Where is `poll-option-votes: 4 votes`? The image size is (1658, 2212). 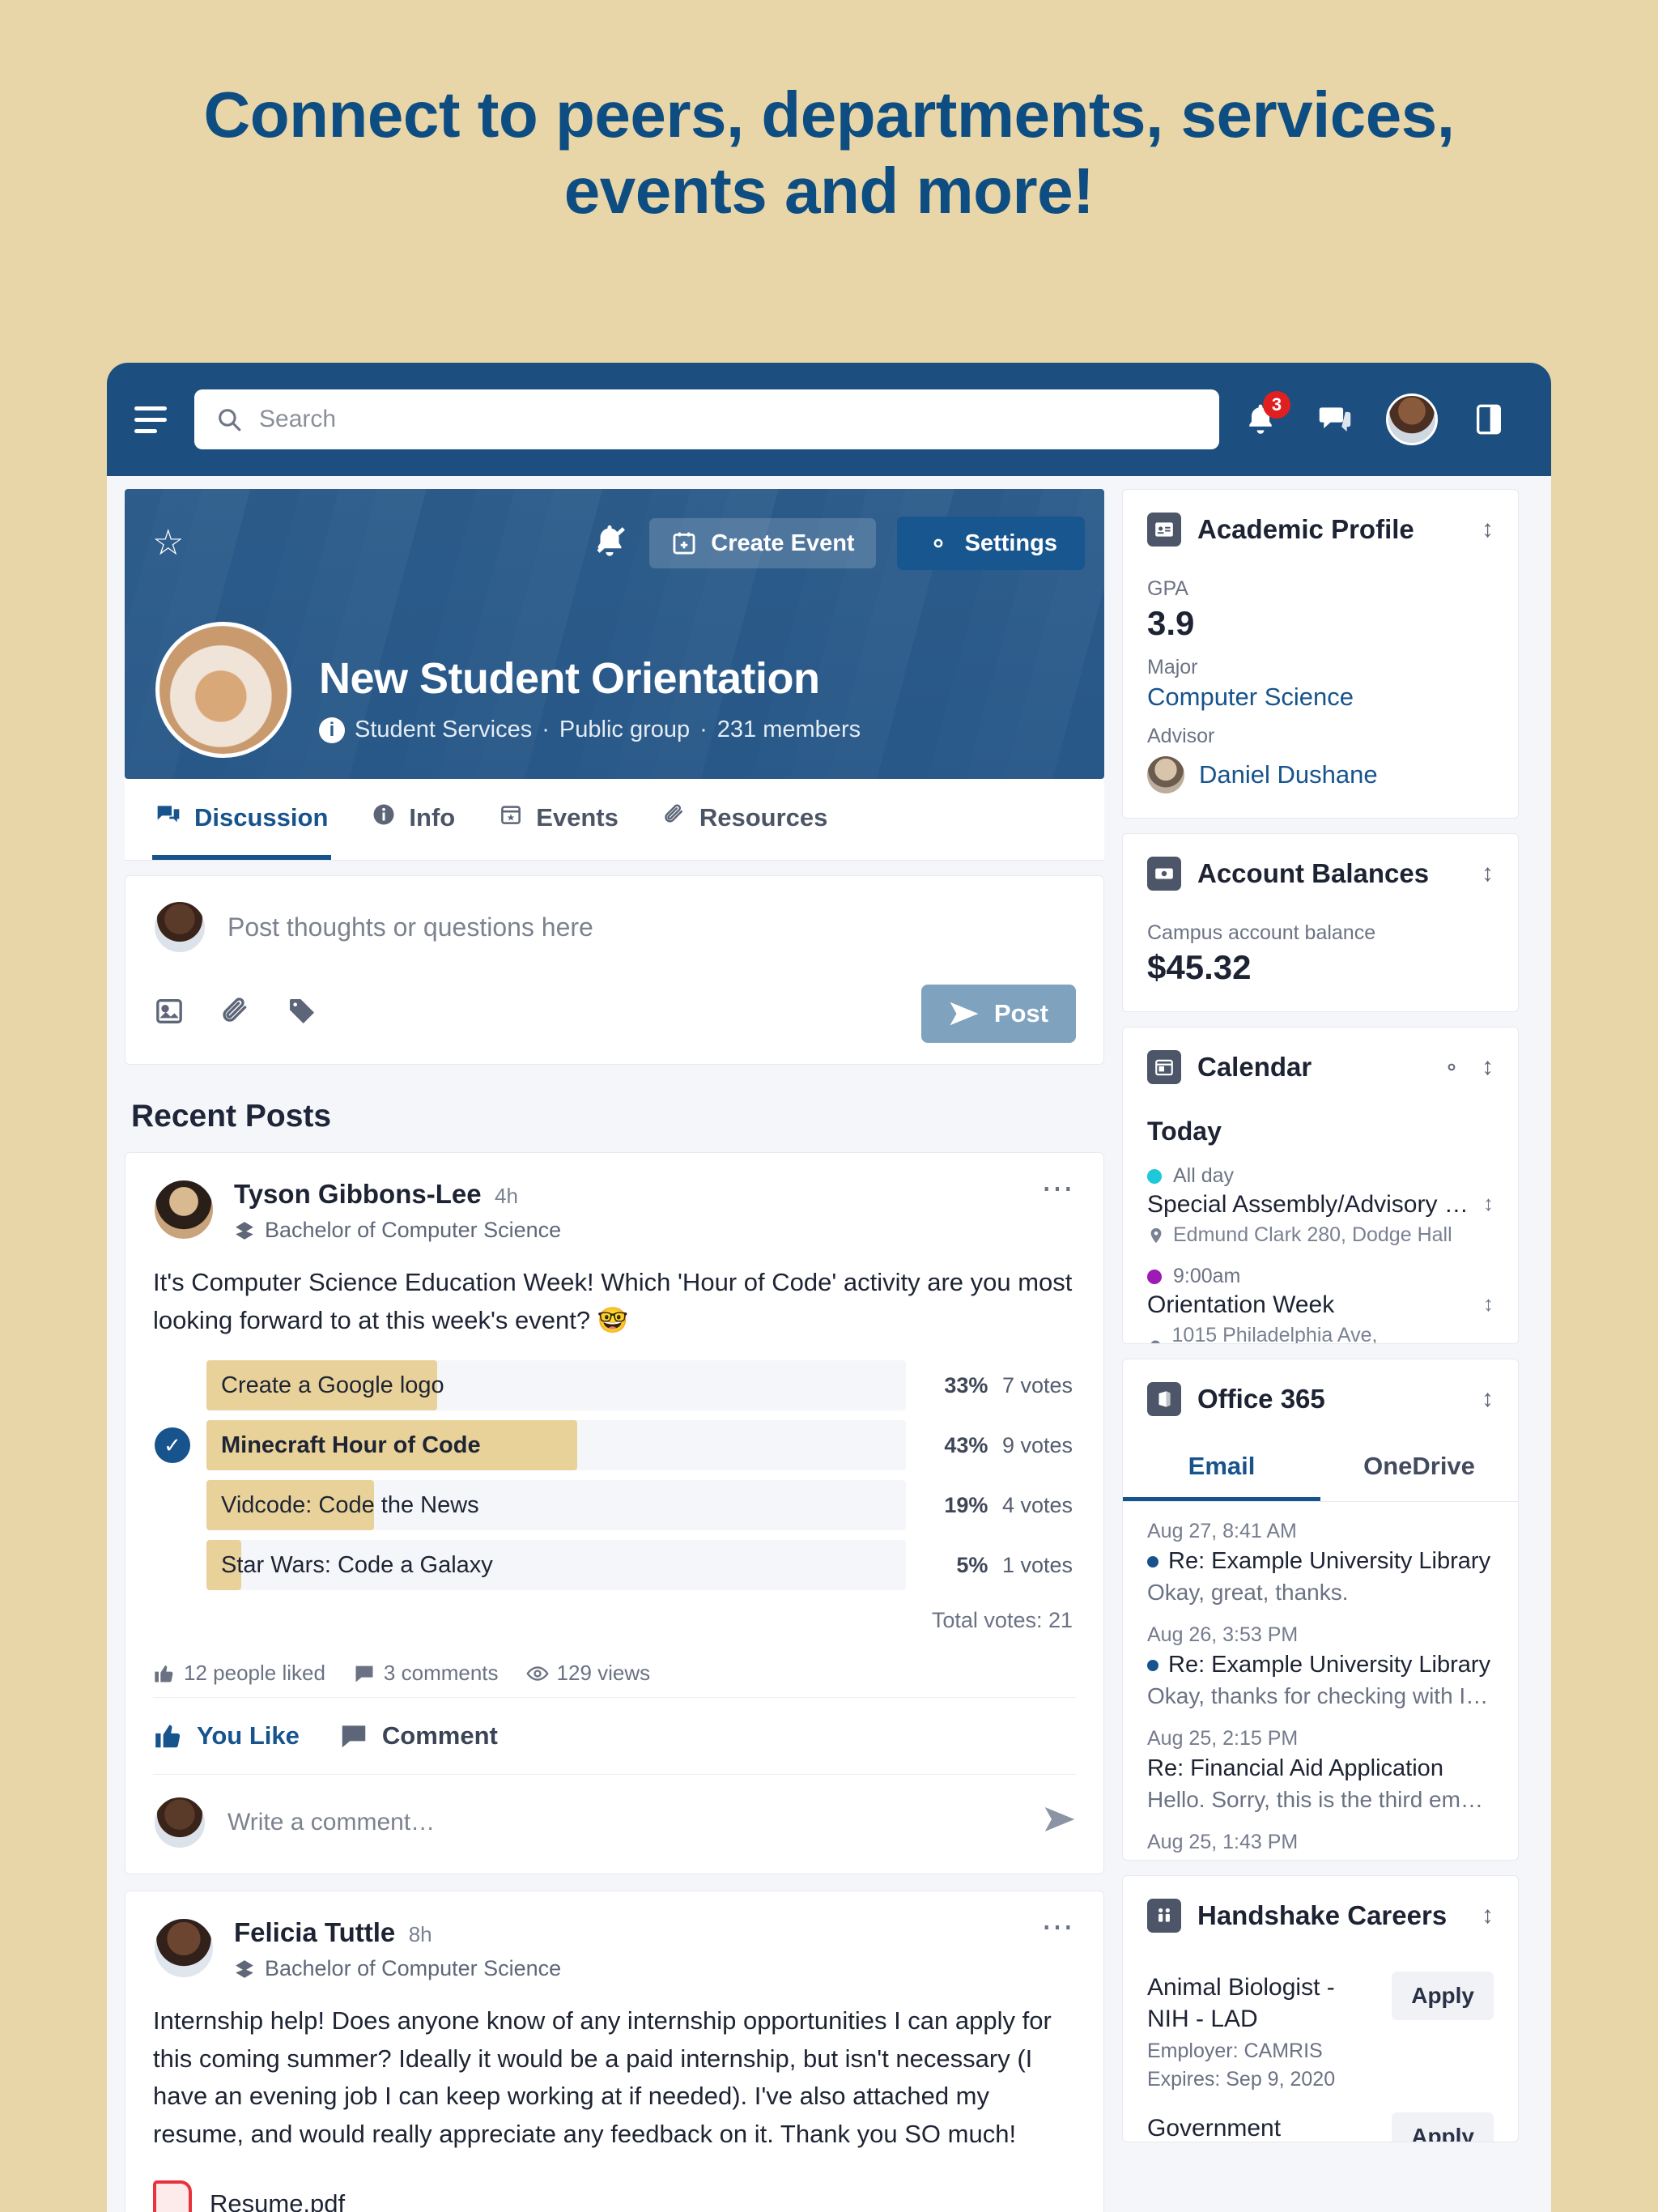 poll-option-votes: 4 votes is located at coordinates (1037, 1505).